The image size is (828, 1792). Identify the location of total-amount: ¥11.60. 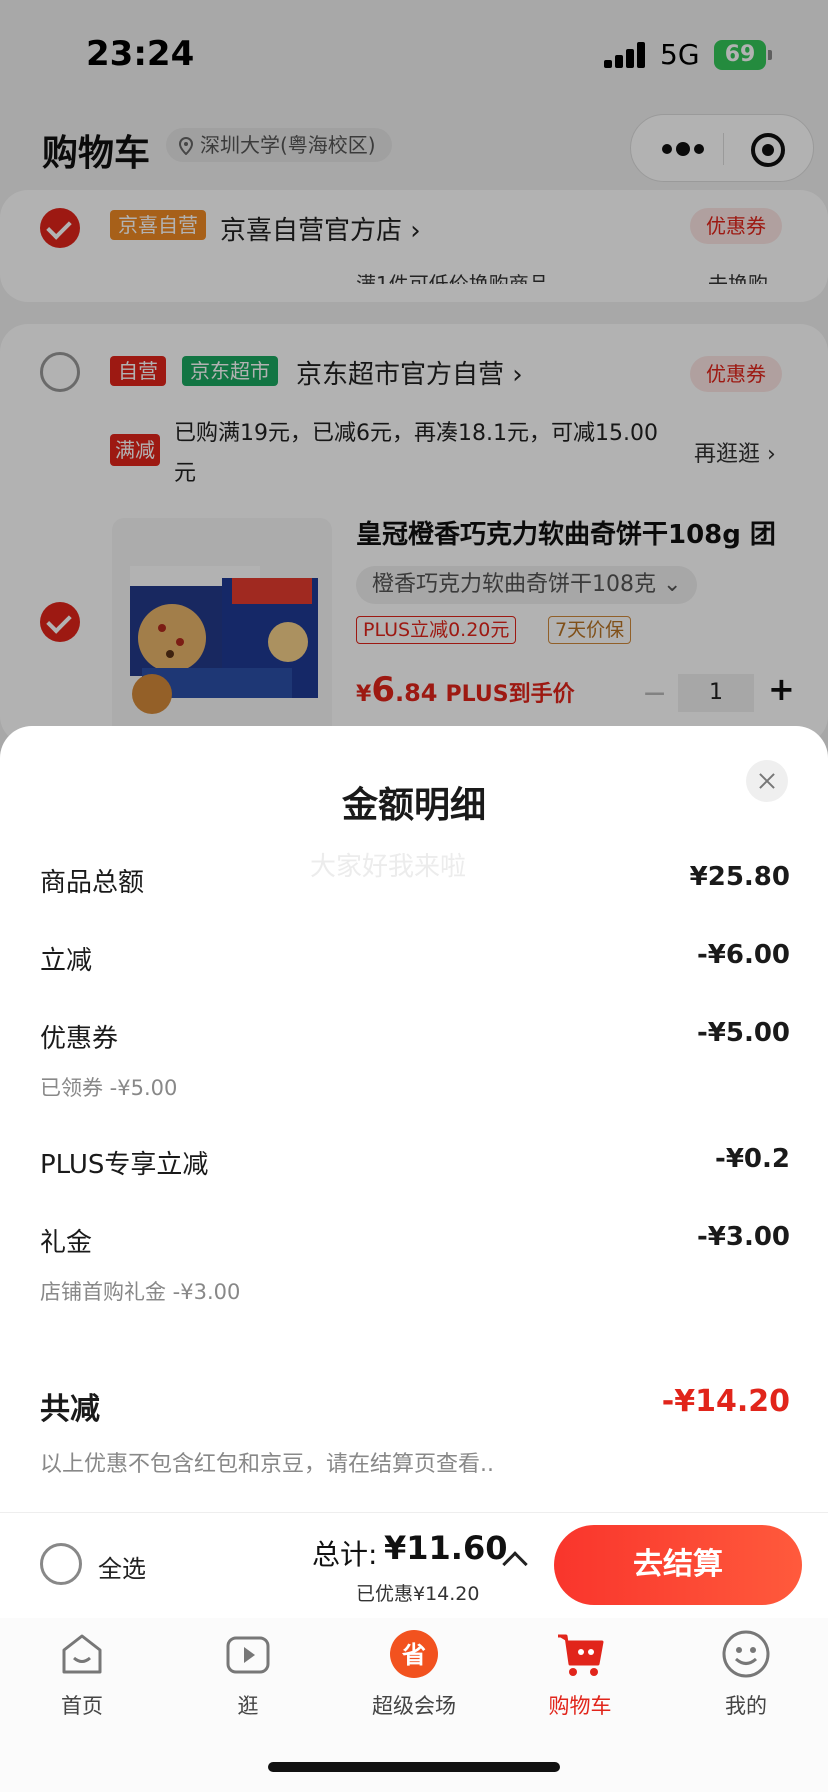
(446, 1548).